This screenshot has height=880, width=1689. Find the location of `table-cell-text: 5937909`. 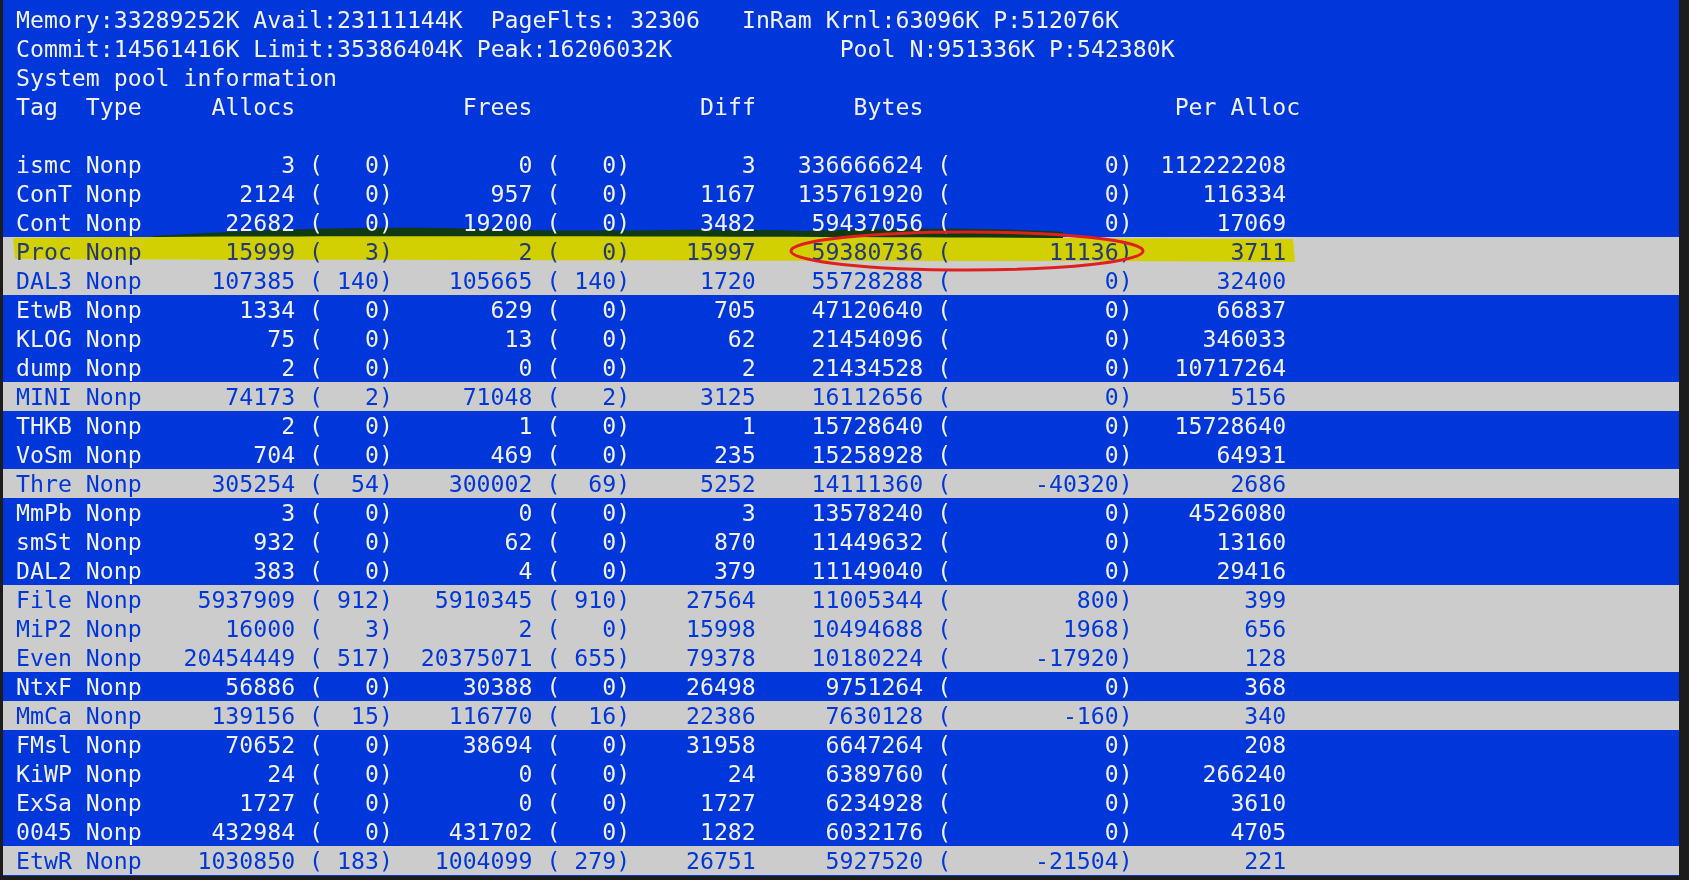

table-cell-text: 5937909 is located at coordinates (246, 599).